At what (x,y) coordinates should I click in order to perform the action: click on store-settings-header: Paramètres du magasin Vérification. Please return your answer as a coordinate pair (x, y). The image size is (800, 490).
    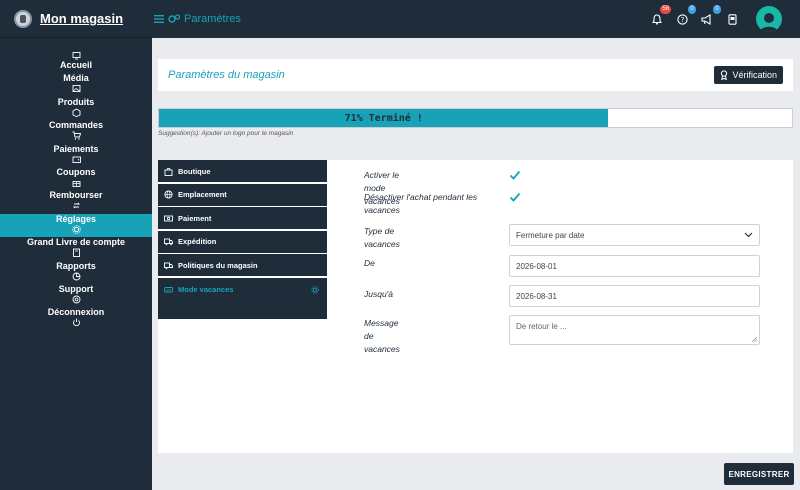
    Looking at the image, I should click on (475, 75).